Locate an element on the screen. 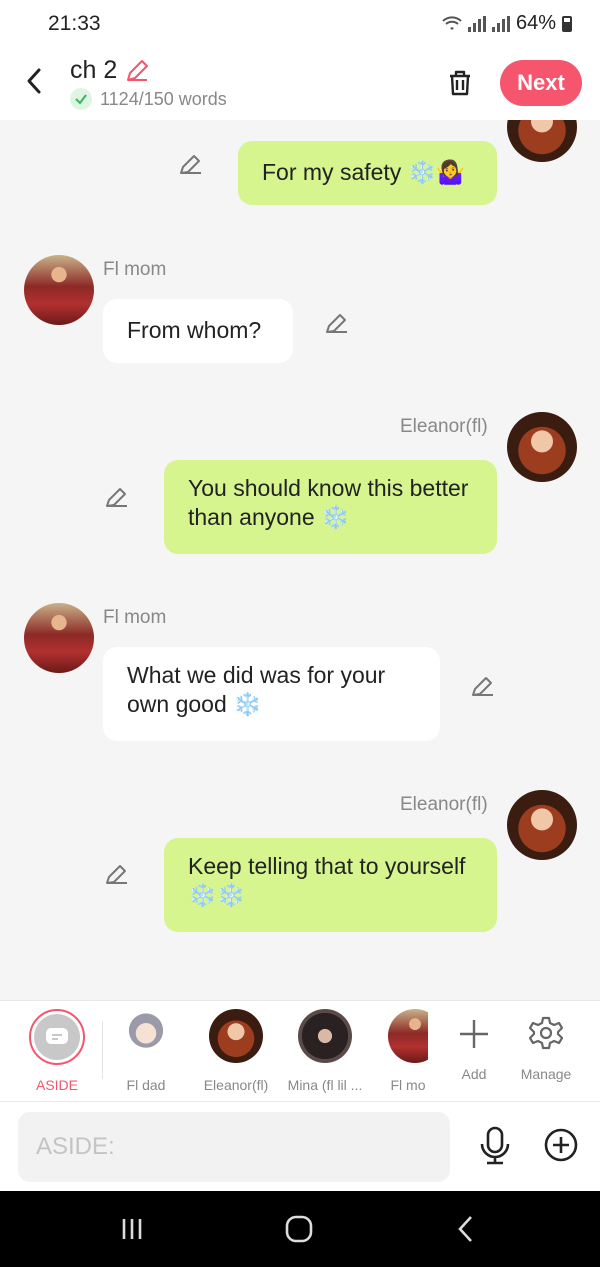 The height and width of the screenshot is (1267, 600). microphone-icon is located at coordinates (495, 1146).